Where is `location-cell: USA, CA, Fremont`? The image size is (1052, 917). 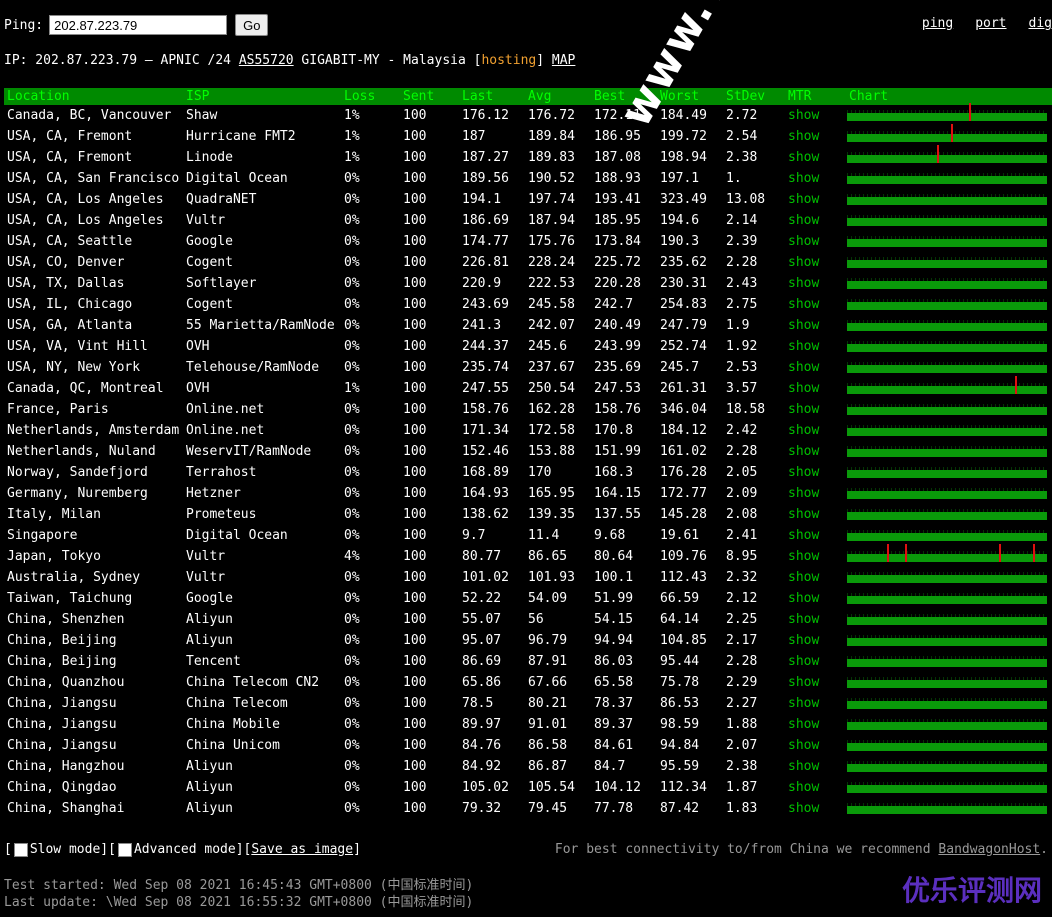 location-cell: USA, CA, Fremont is located at coordinates (70, 157).